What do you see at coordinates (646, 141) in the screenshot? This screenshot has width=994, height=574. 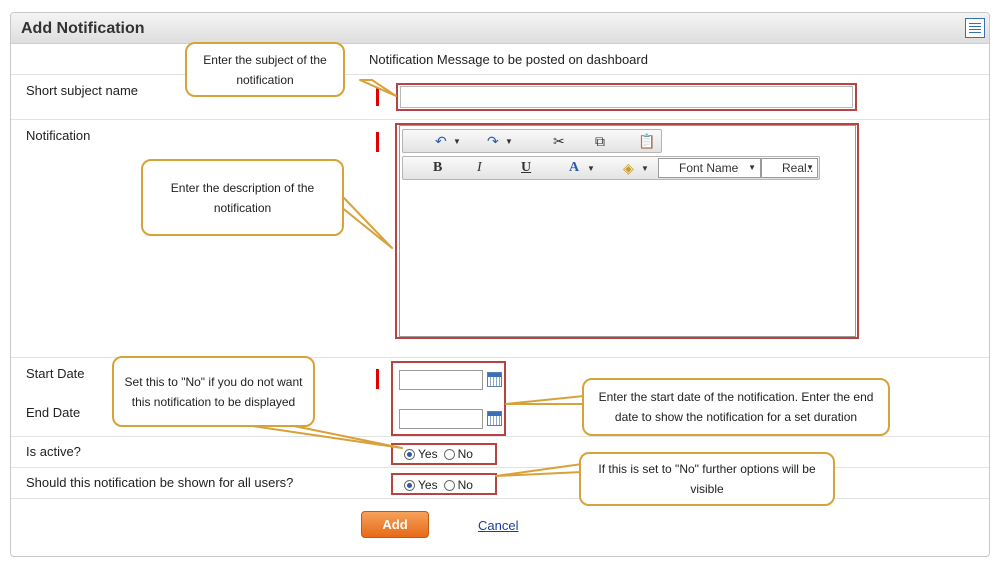 I see `paste-icon: 📋` at bounding box center [646, 141].